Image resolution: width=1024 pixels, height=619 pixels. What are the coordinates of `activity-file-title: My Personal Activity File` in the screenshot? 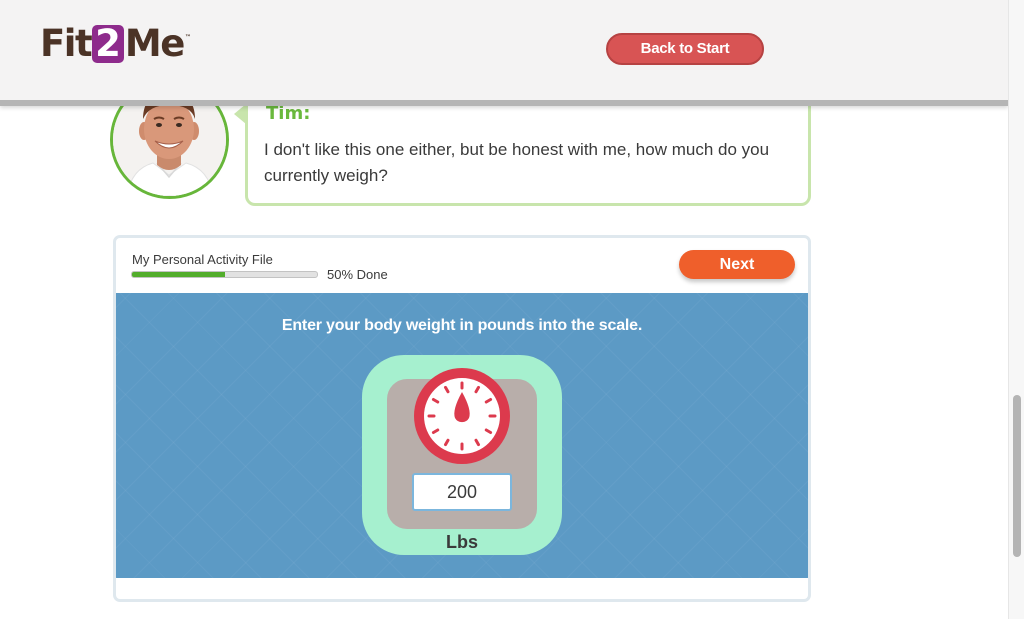 It's located at (202, 259).